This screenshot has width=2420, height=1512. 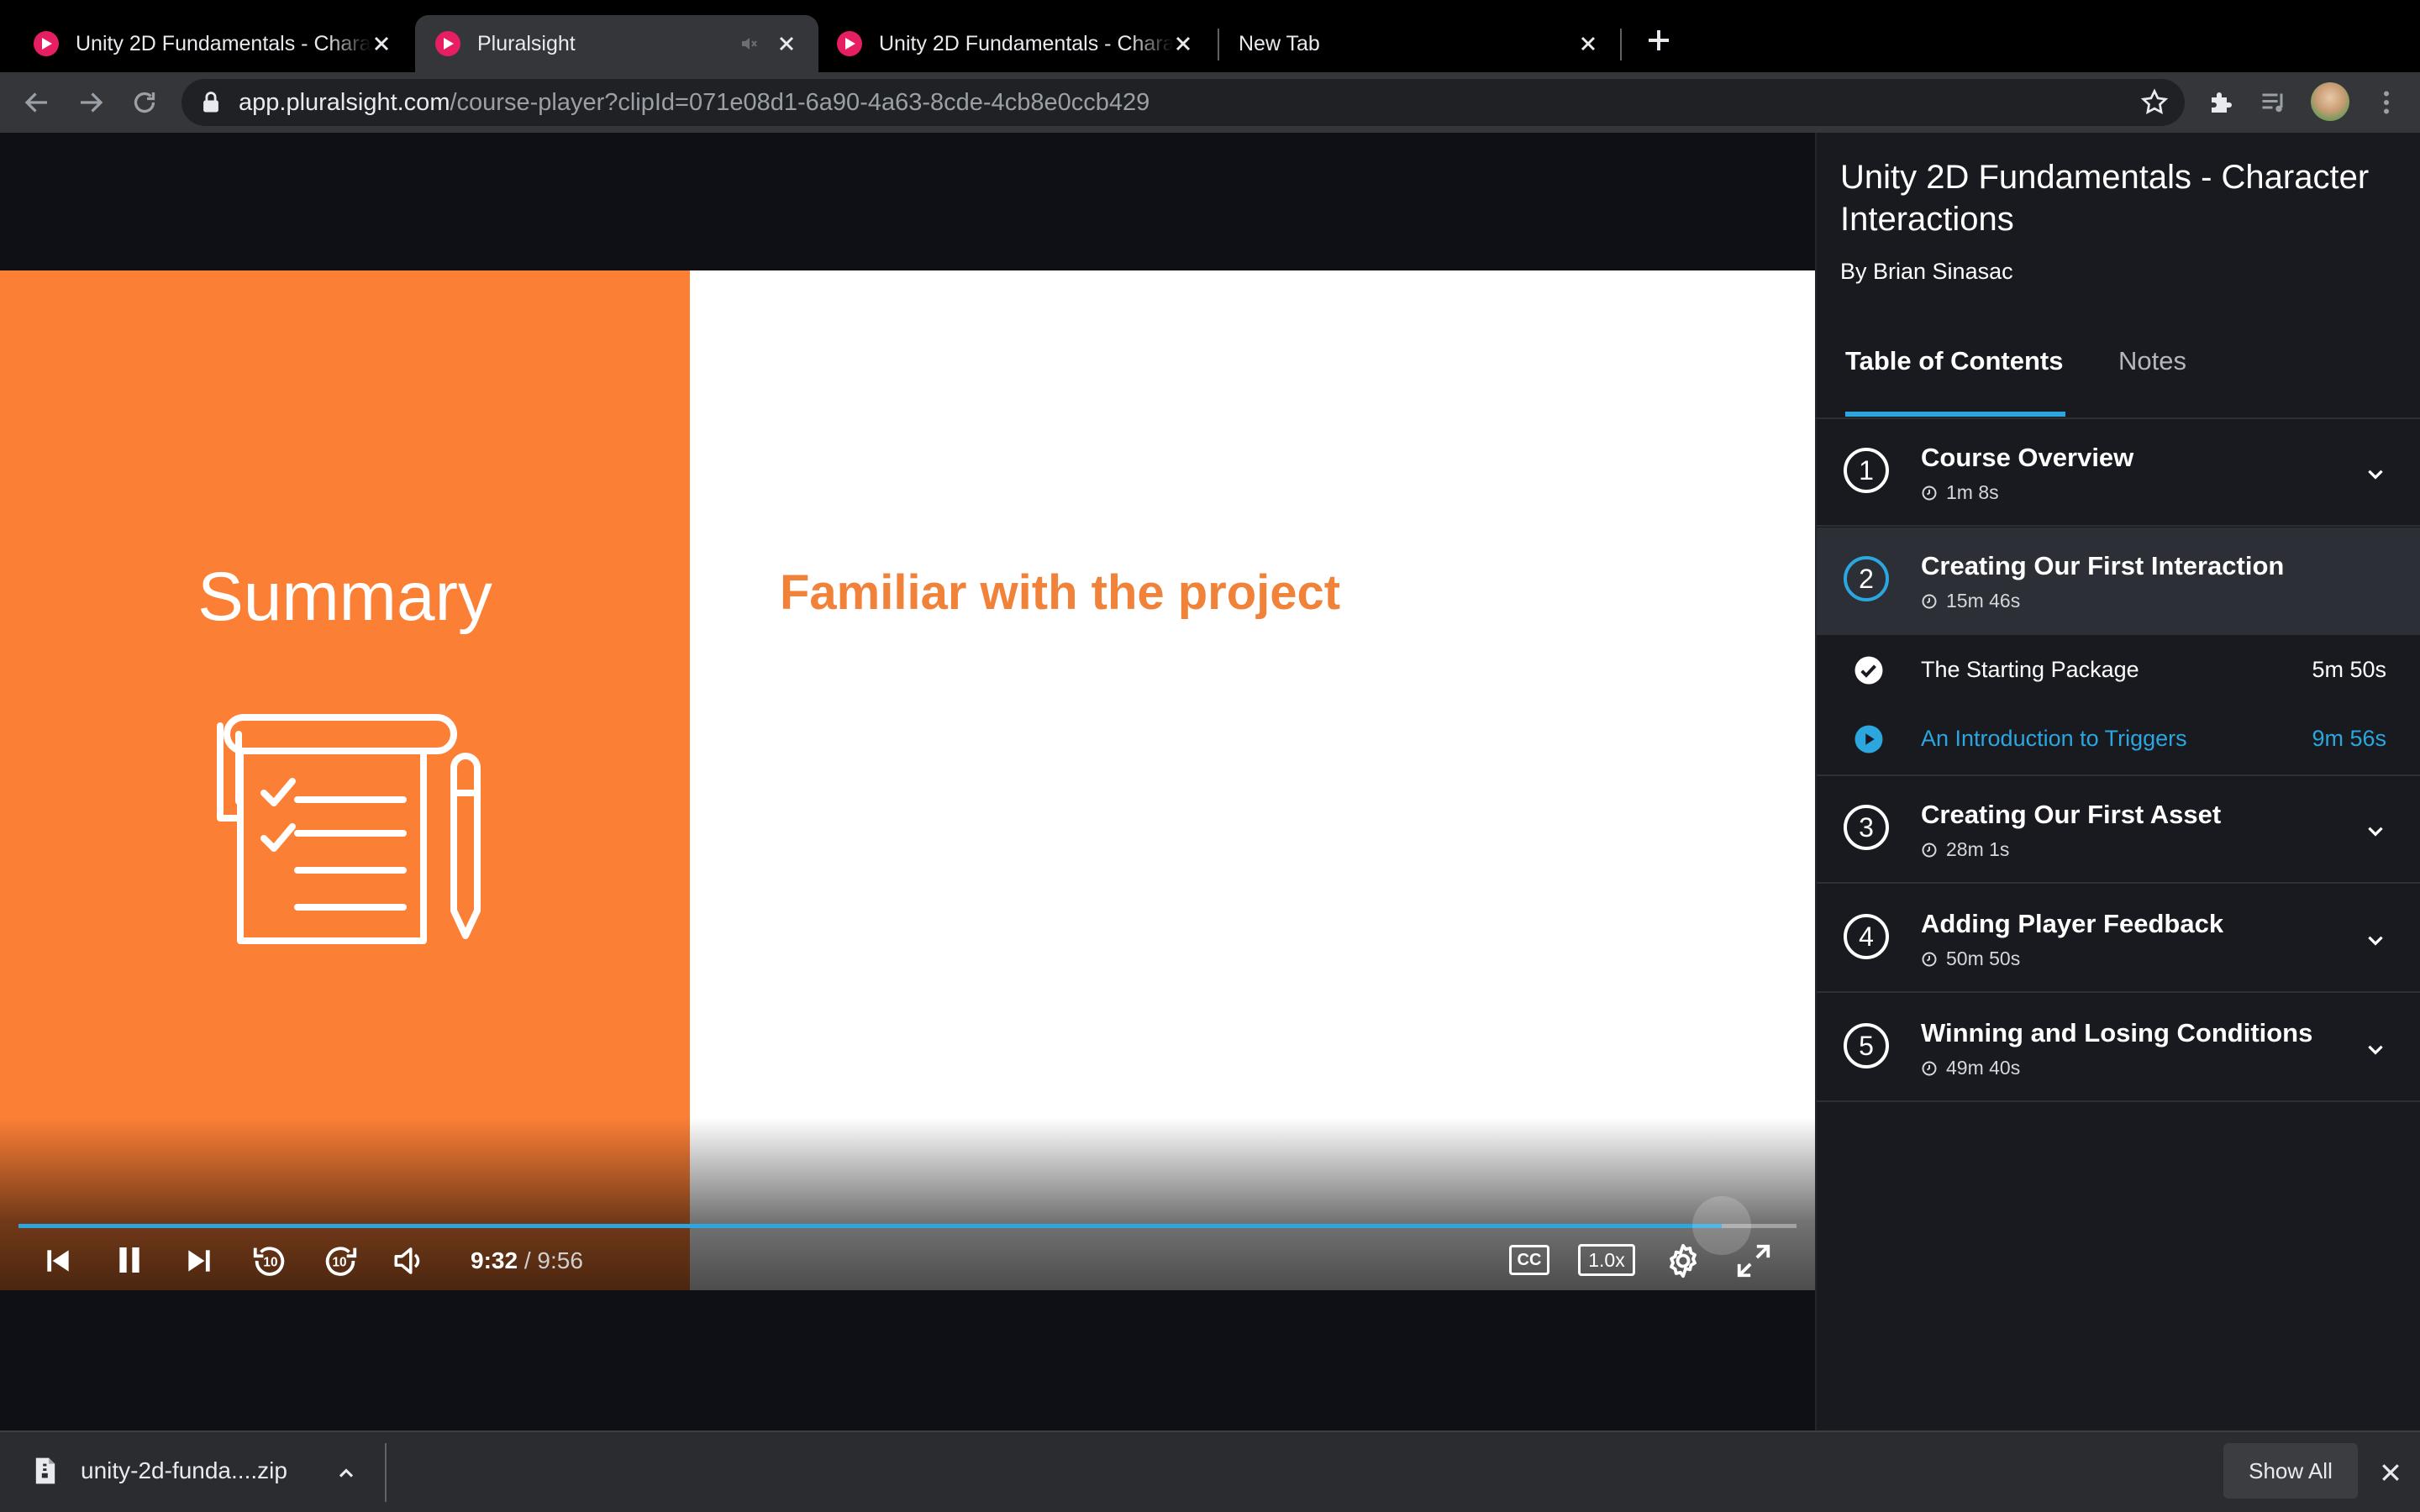 I want to click on clip-name: An Introduction to Triggers, so click(x=2054, y=738).